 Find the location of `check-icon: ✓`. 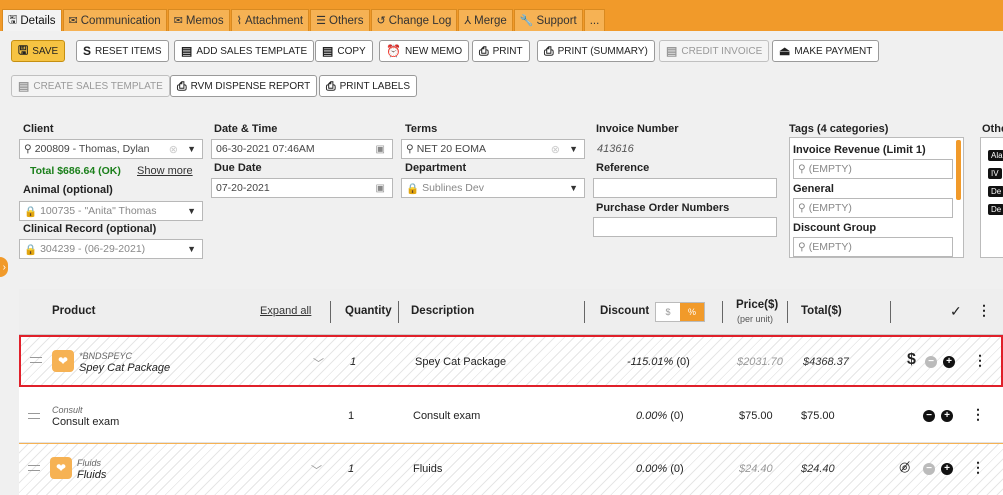

check-icon: ✓ is located at coordinates (956, 311).